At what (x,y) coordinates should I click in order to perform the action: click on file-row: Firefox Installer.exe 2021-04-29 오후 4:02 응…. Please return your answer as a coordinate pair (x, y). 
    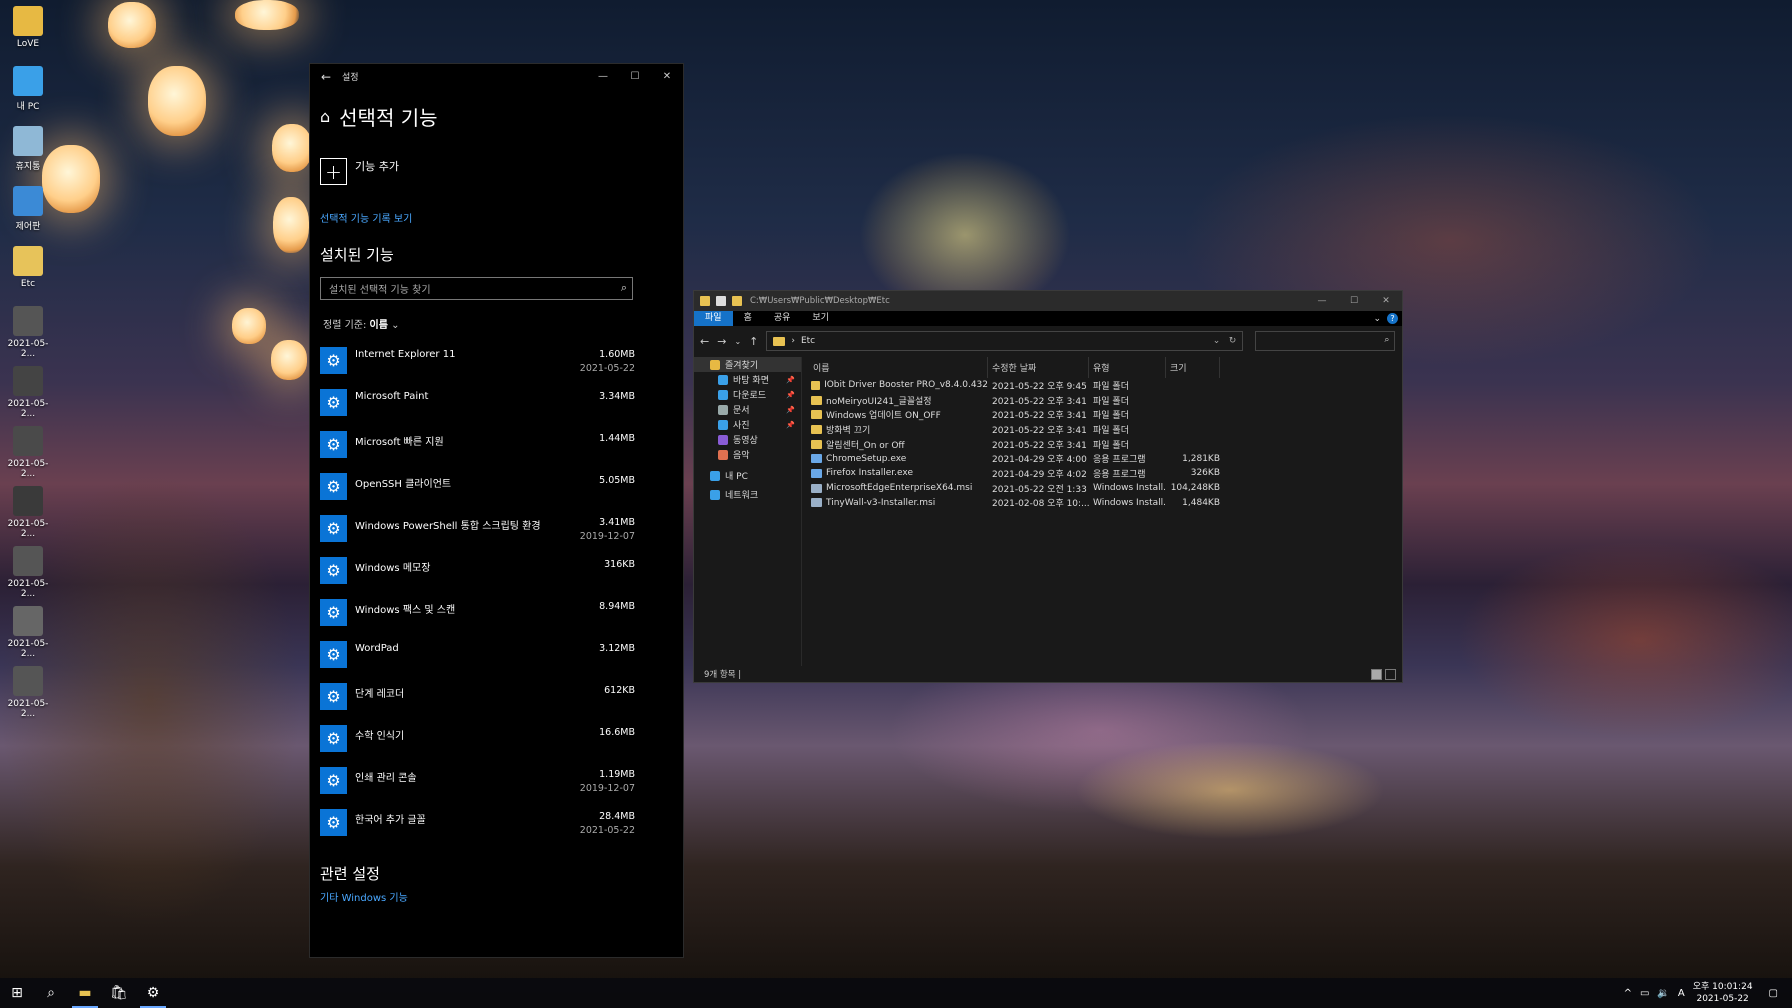
    Looking at the image, I should click on (1105, 473).